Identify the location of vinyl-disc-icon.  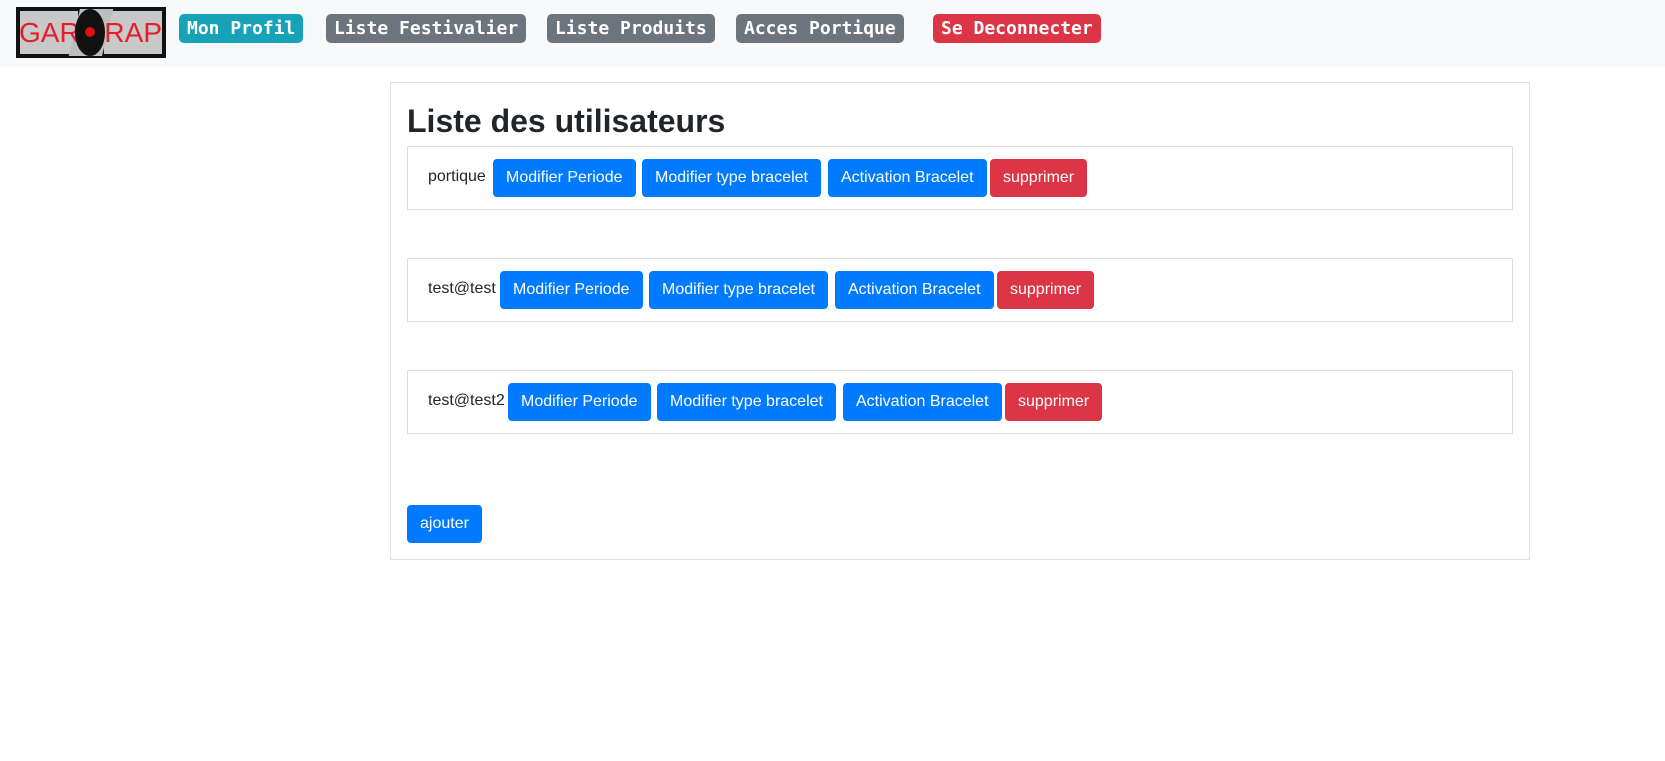
(90, 32).